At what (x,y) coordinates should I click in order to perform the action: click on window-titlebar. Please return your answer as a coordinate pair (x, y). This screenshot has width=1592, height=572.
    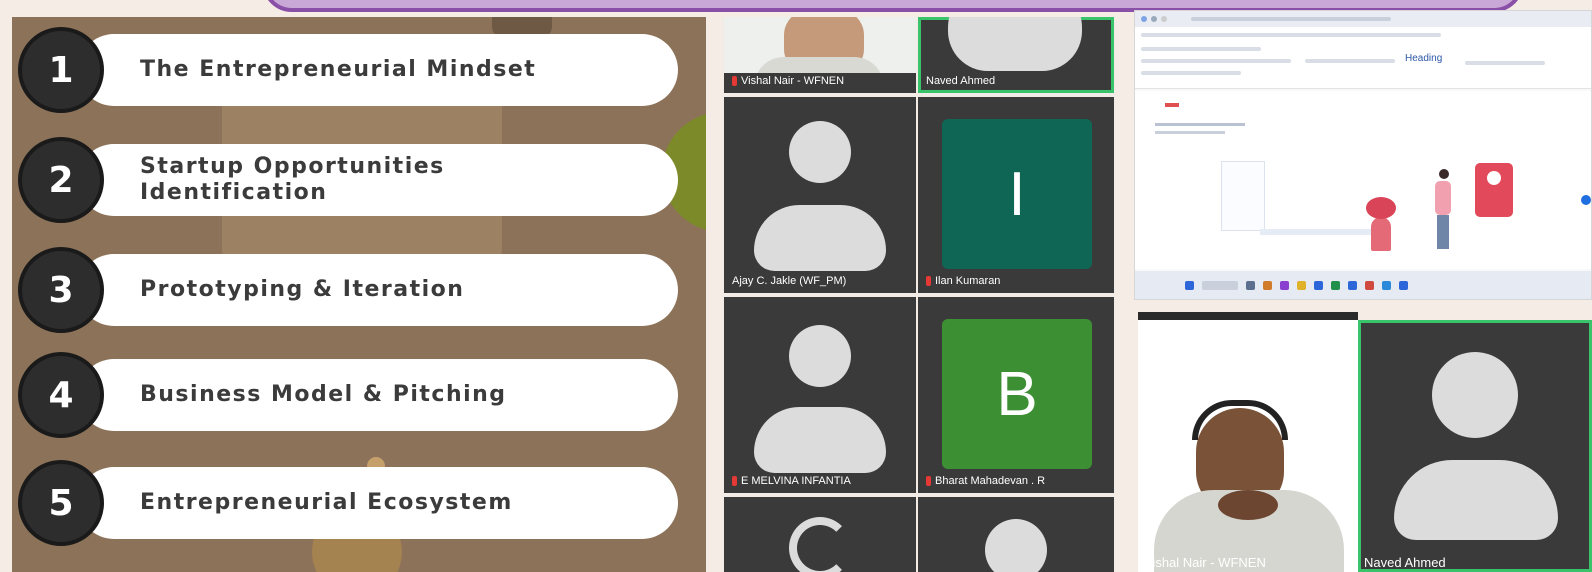
    Looking at the image, I should click on (1363, 19).